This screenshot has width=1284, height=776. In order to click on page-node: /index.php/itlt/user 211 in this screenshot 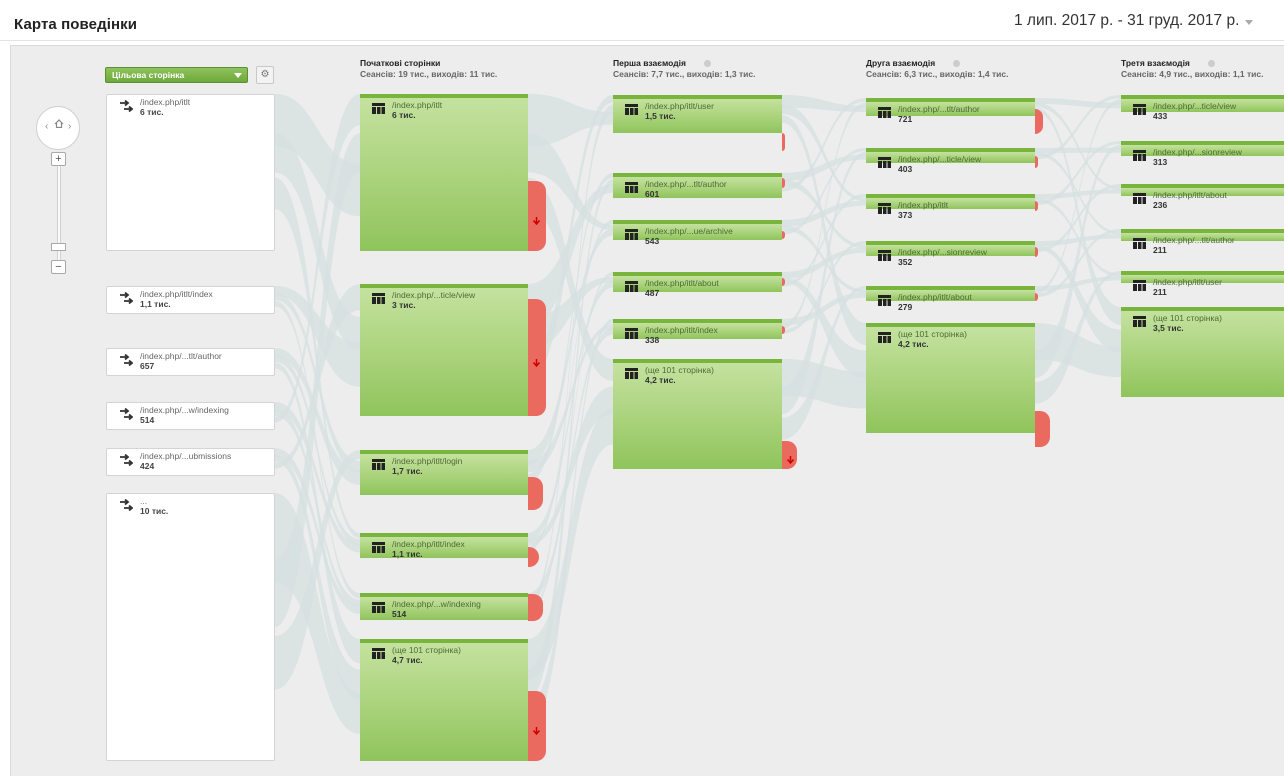, I will do `click(1202, 284)`.